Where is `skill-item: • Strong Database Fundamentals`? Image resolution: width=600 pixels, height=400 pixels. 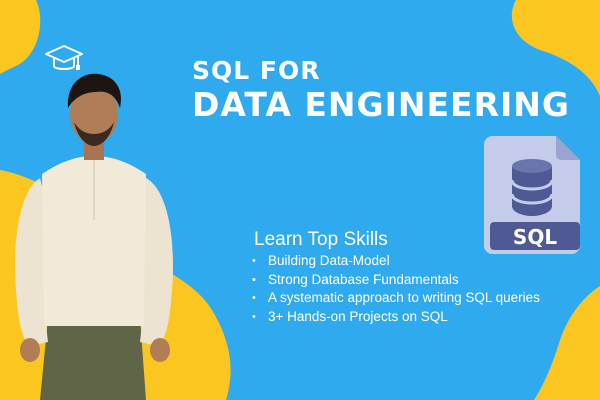
skill-item: • Strong Database Fundamentals is located at coordinates (396, 280).